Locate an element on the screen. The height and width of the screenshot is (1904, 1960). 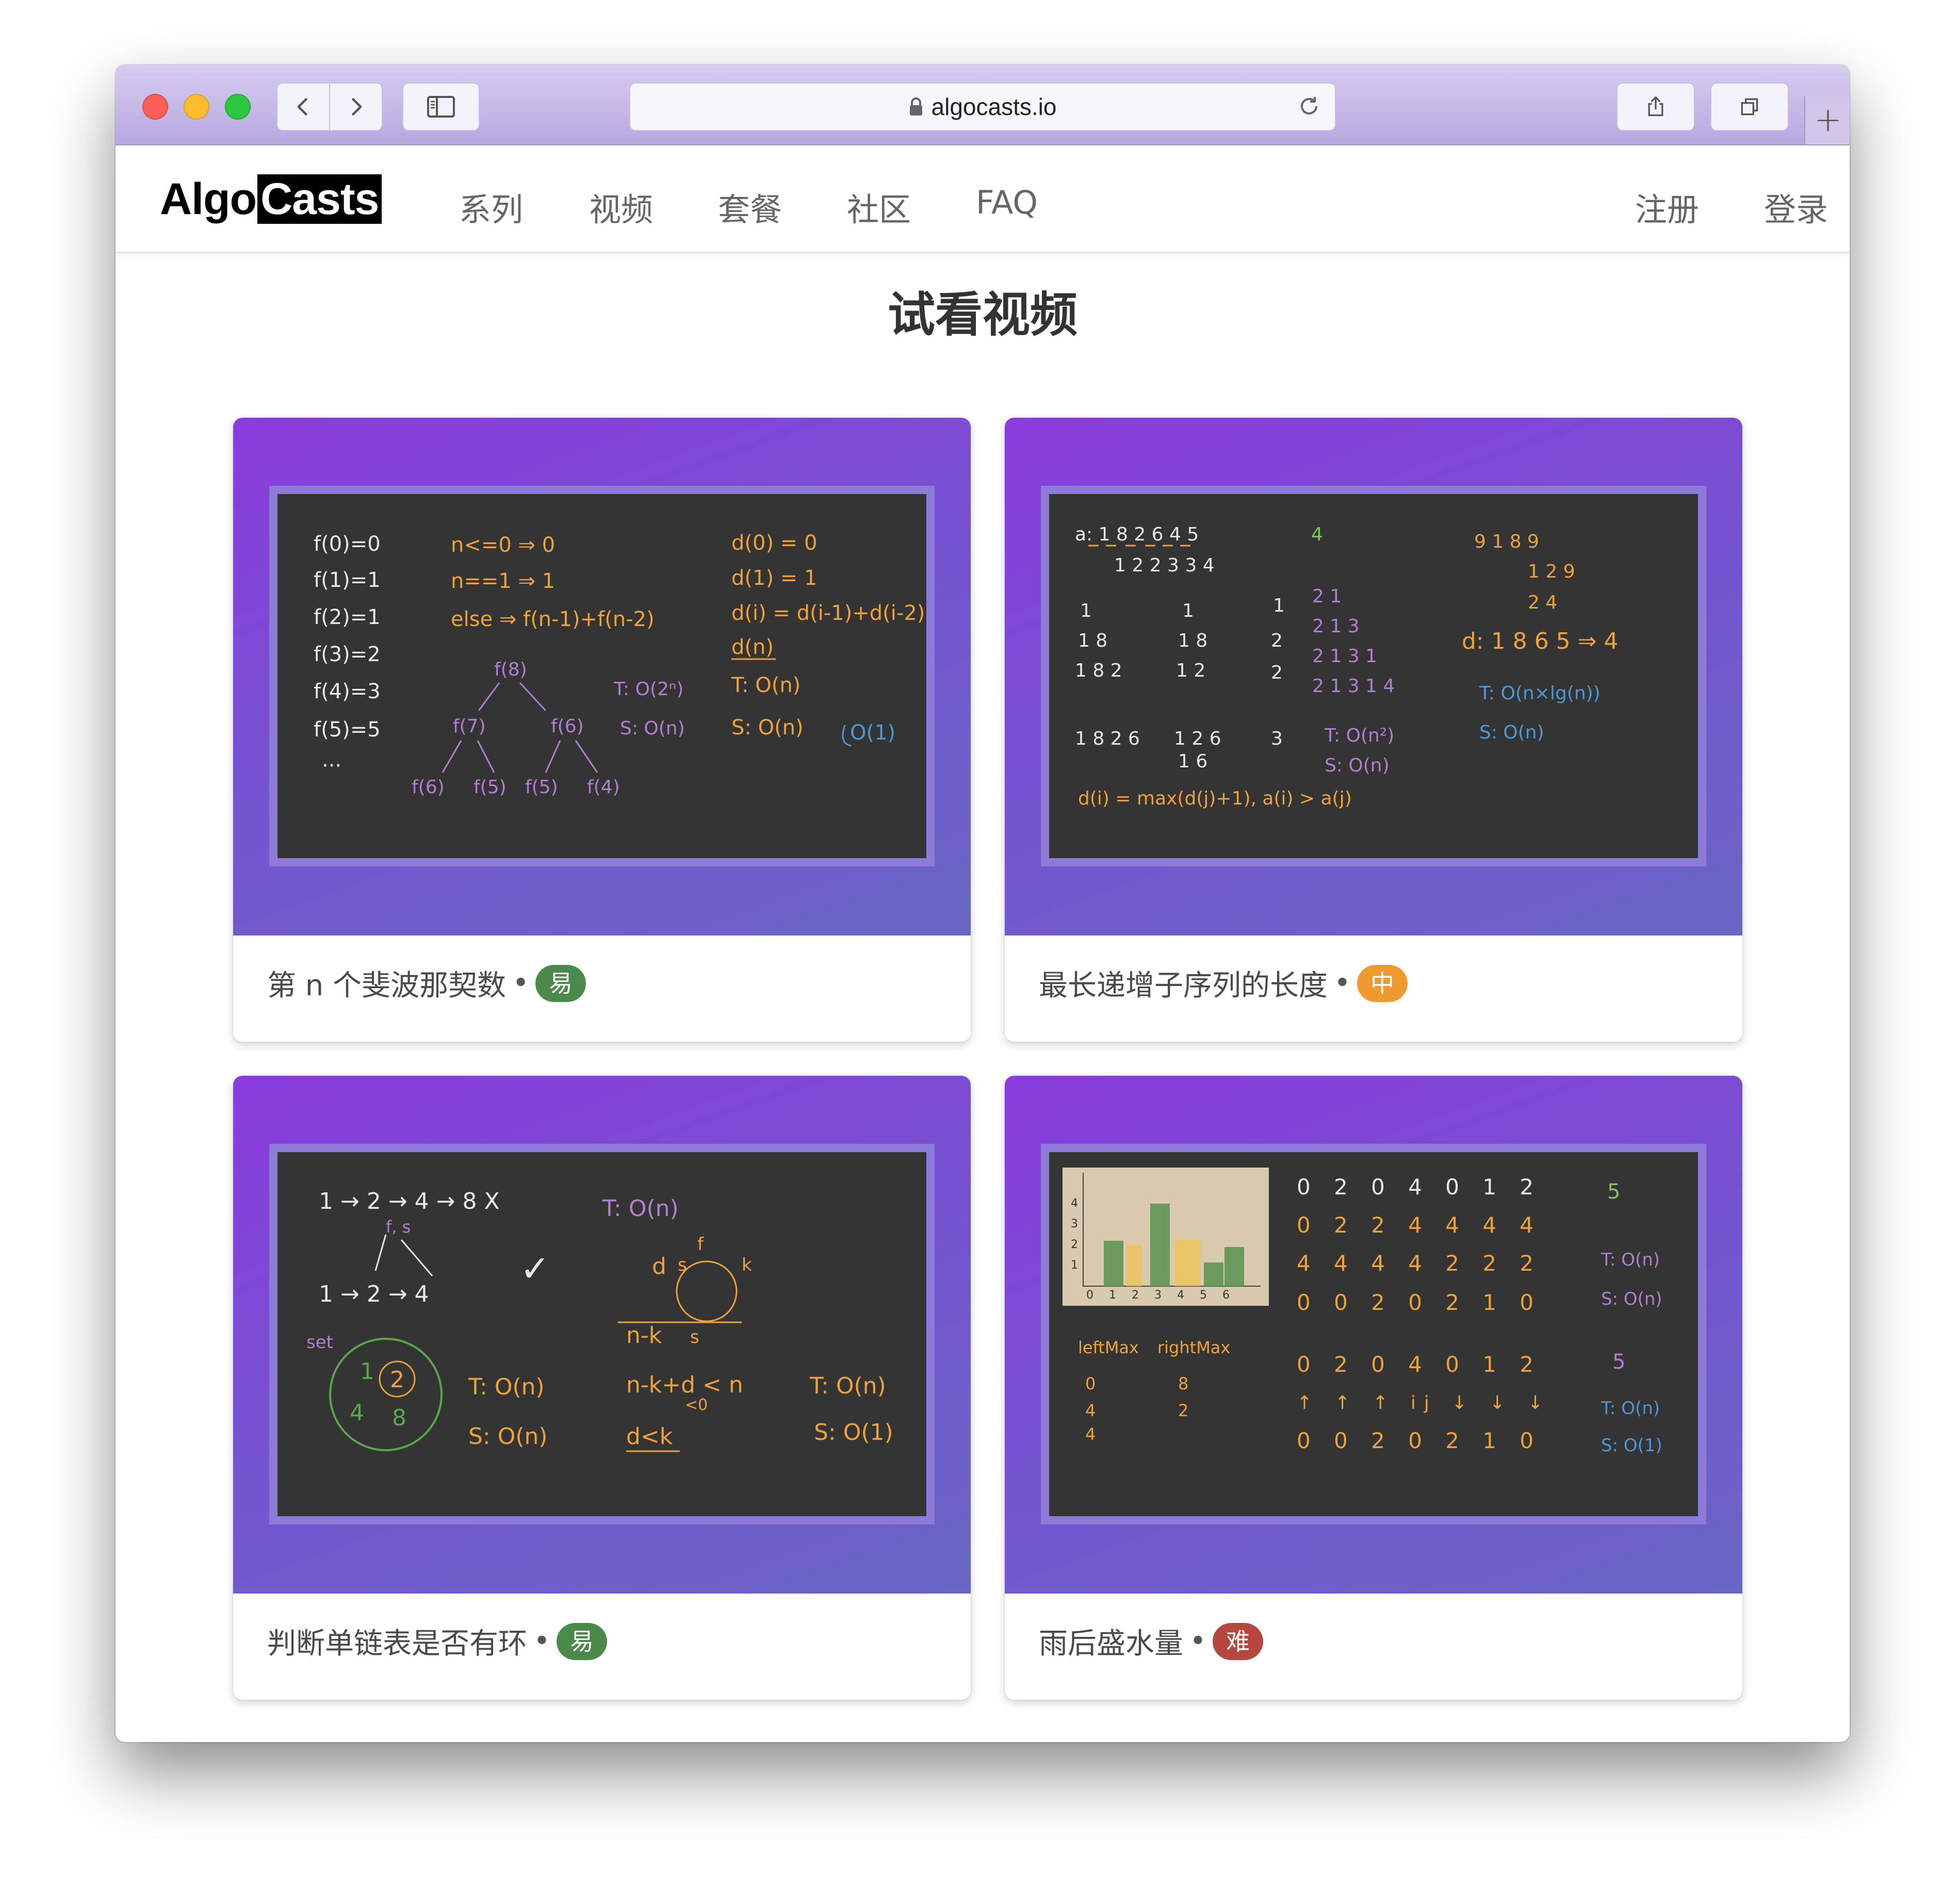
login-link: 登录 is located at coordinates (1796, 207).